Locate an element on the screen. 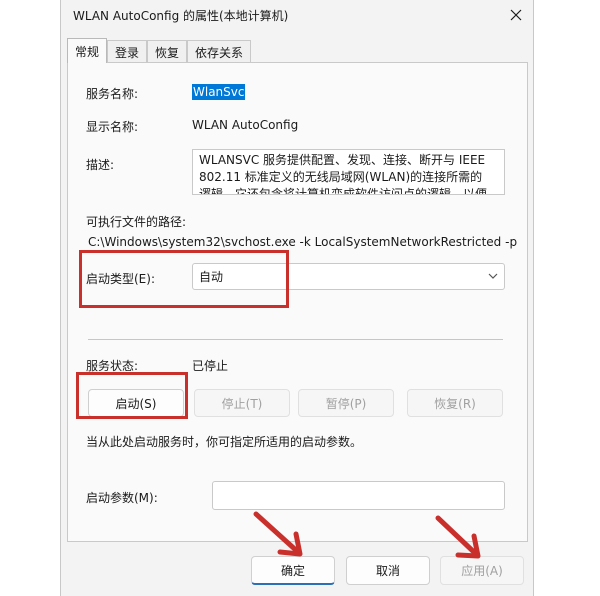  stop-button: 停止(T) is located at coordinates (242, 403).